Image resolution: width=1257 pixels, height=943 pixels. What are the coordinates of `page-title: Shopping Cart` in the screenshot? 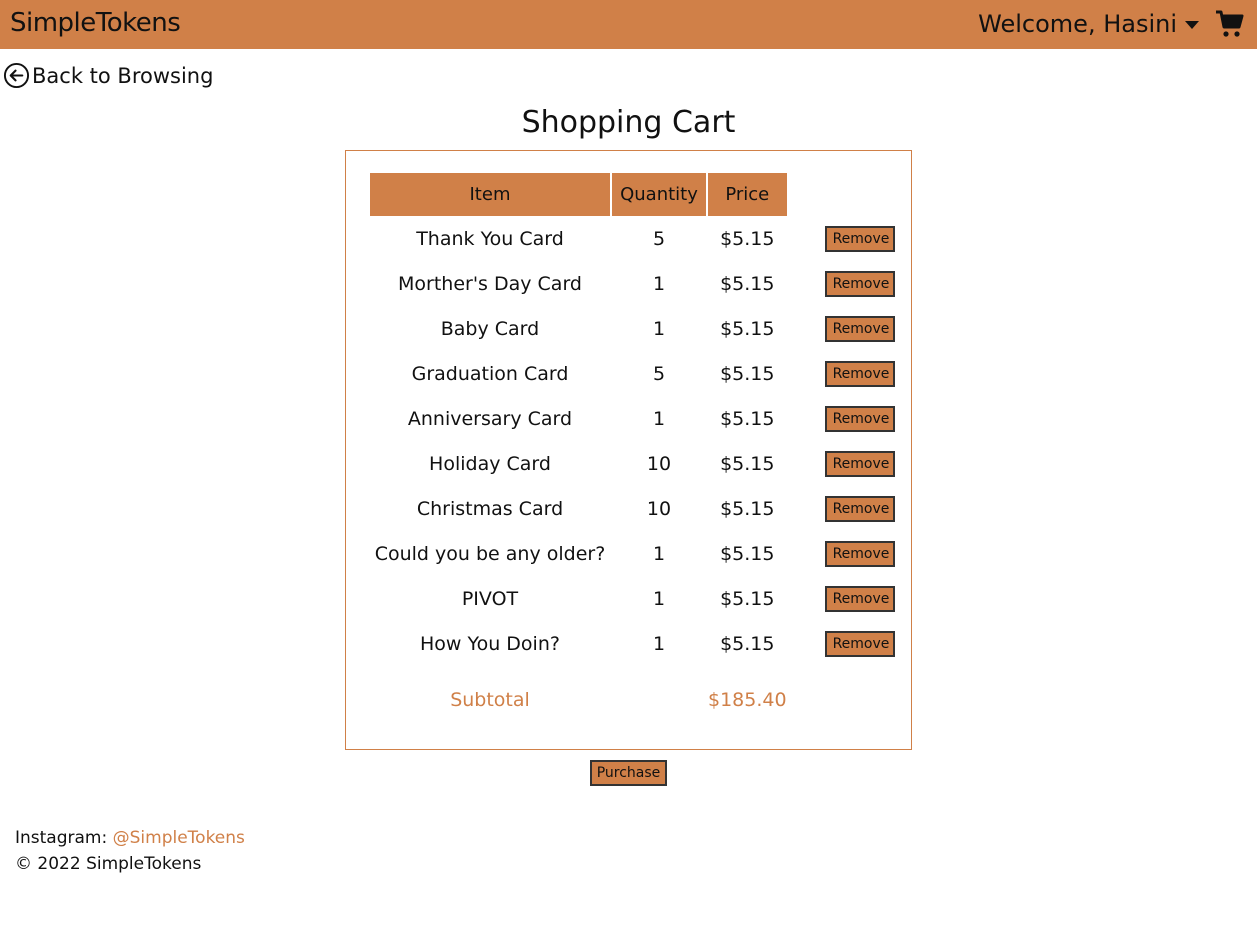 It's located at (628, 122).